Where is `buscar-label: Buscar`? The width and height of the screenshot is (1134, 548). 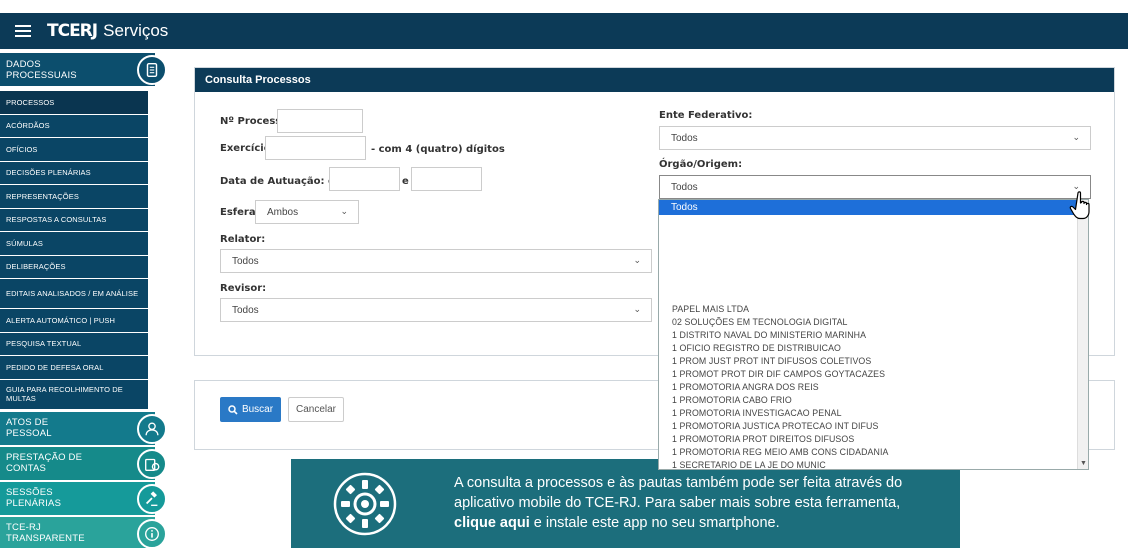 buscar-label: Buscar is located at coordinates (257, 409).